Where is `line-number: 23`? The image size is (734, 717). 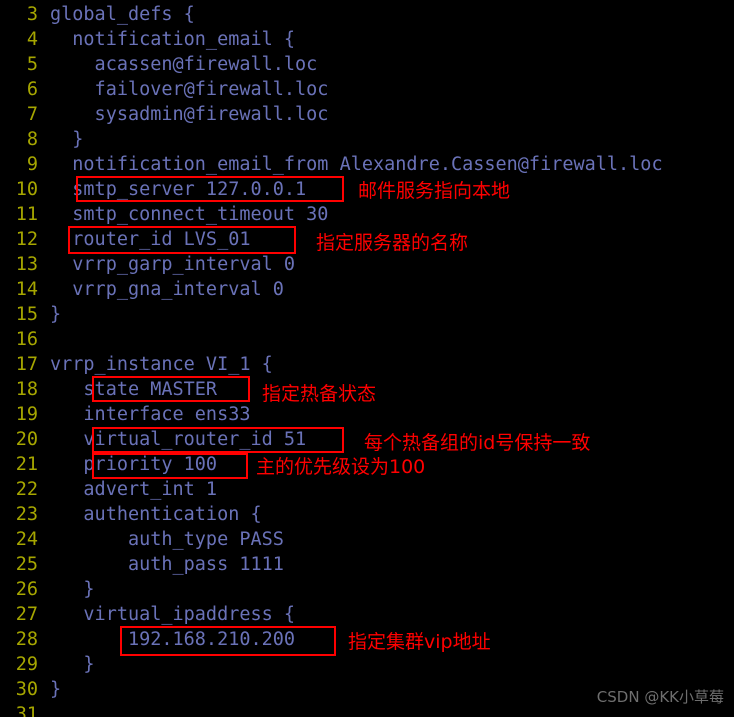
line-number: 23 is located at coordinates (26, 514).